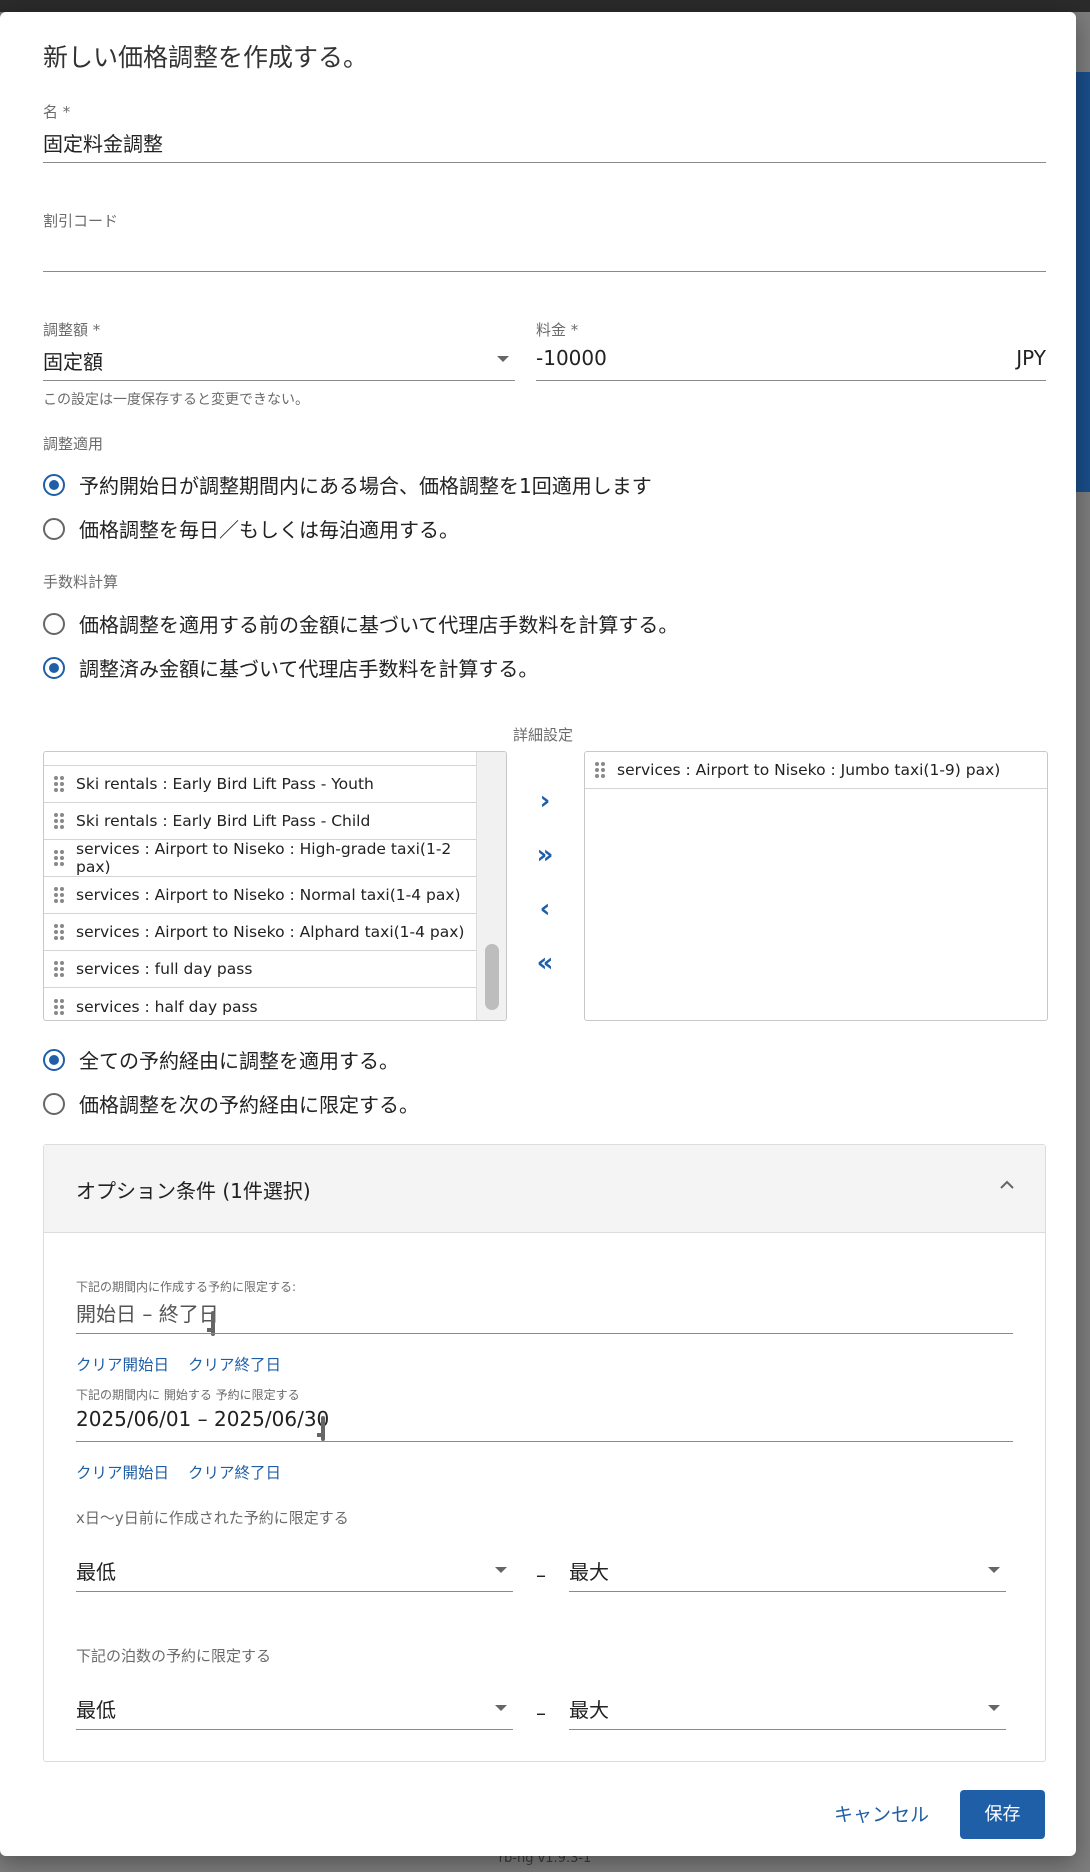  What do you see at coordinates (260, 759) in the screenshot?
I see `list-item` at bounding box center [260, 759].